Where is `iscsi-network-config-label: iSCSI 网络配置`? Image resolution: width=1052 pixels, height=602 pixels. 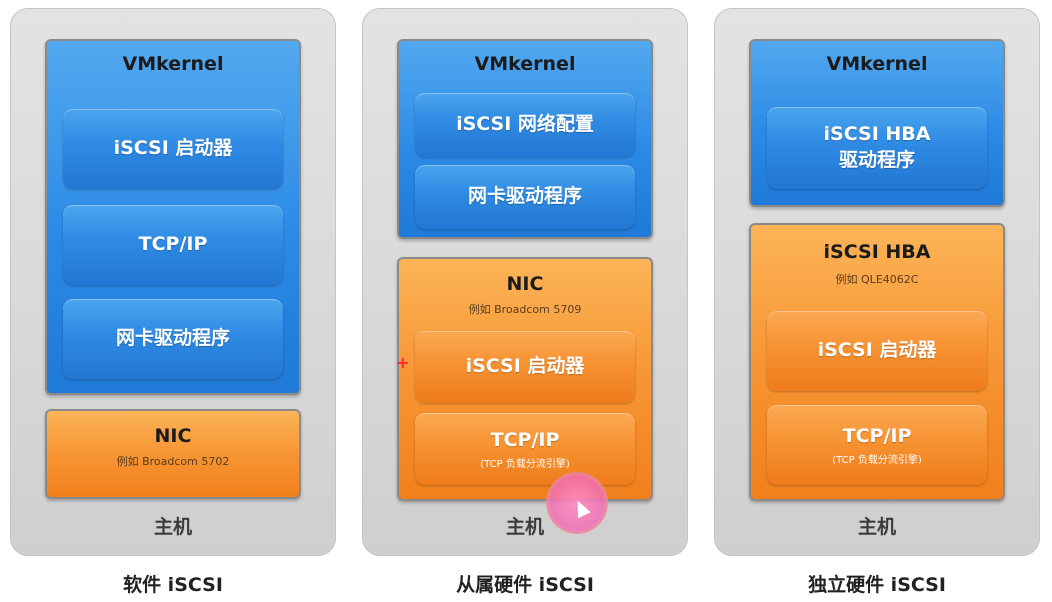 iscsi-network-config-label: iSCSI 网络配置 is located at coordinates (525, 124).